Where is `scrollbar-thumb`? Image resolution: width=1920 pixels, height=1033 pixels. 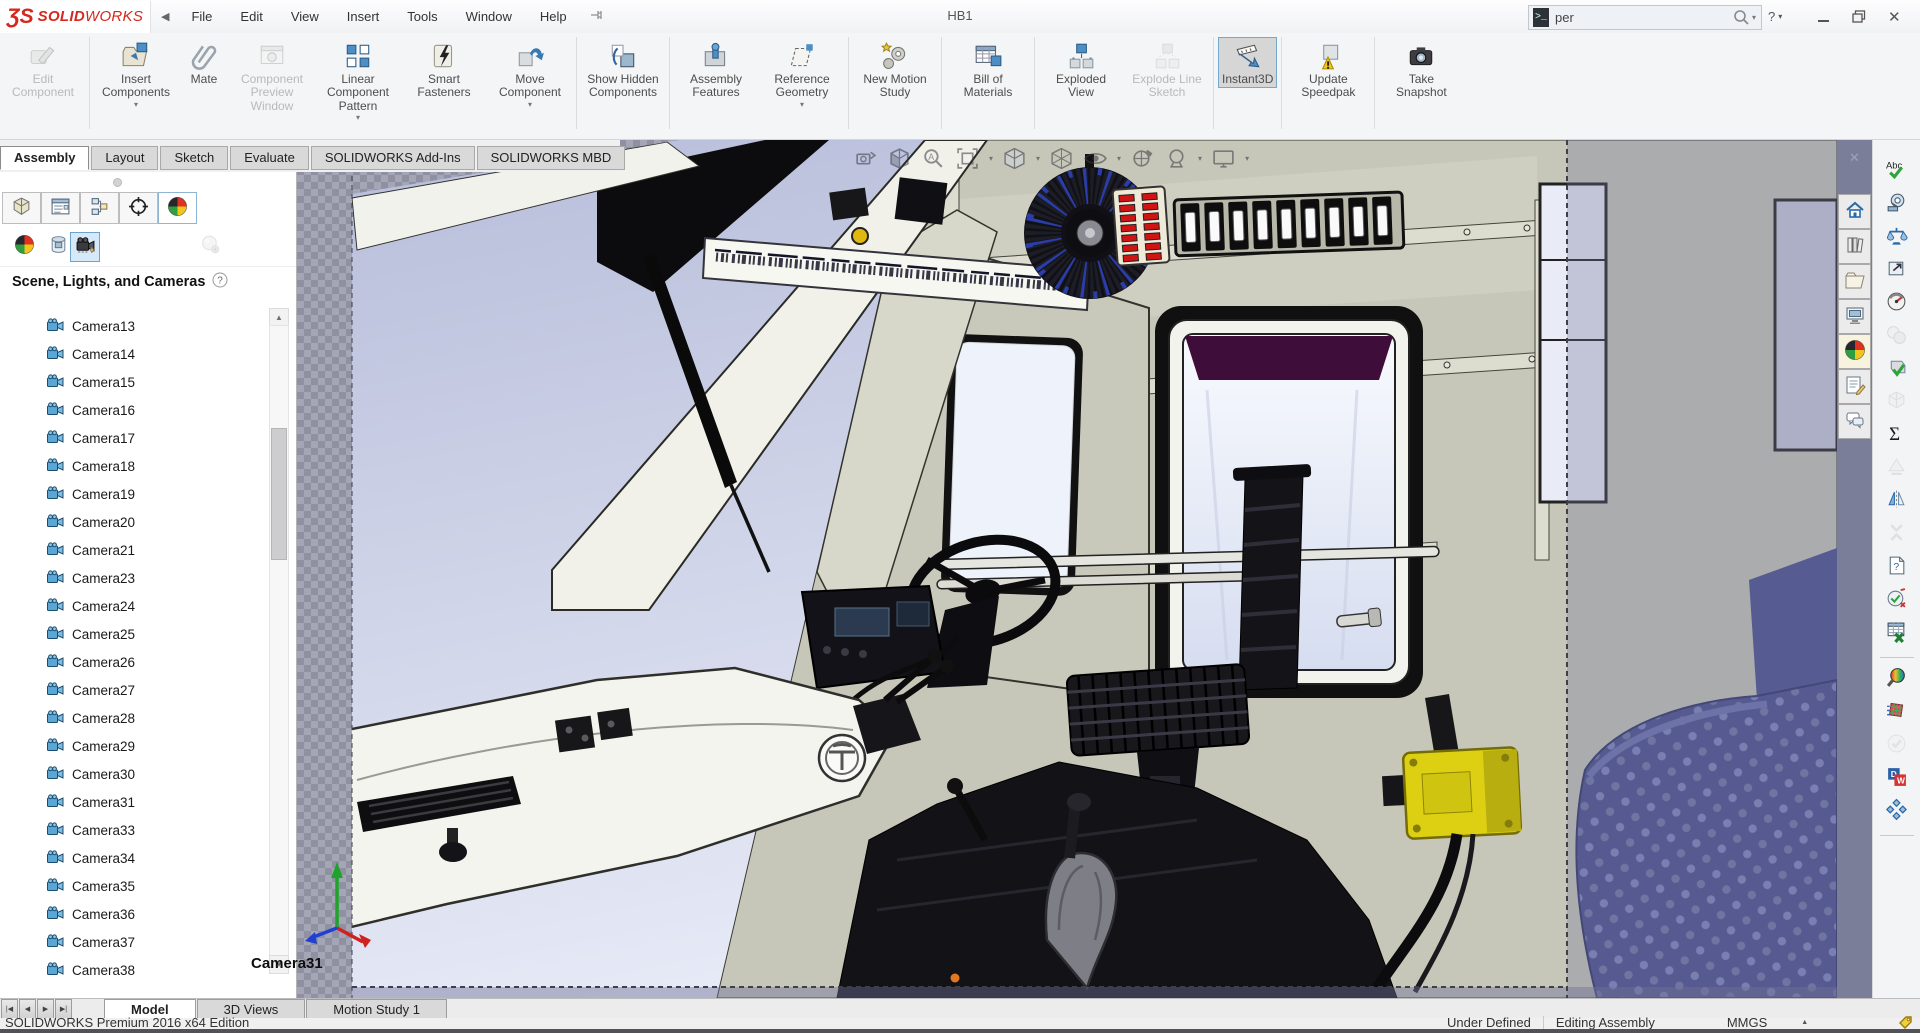
scrollbar-thumb is located at coordinates (279, 494).